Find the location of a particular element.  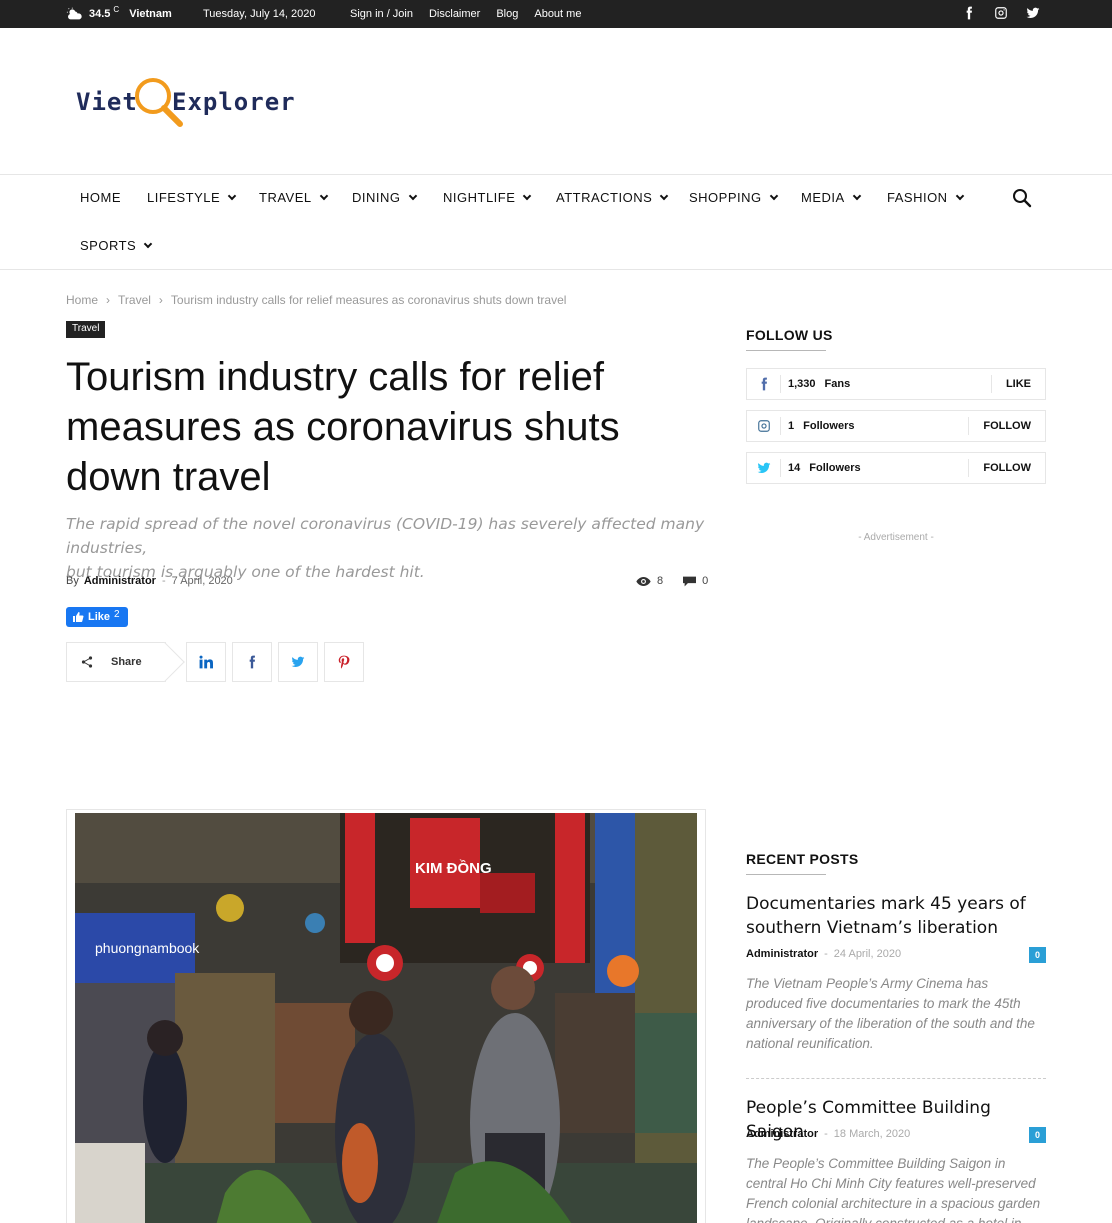

facebook-like-button: Like 2 is located at coordinates (97, 617).